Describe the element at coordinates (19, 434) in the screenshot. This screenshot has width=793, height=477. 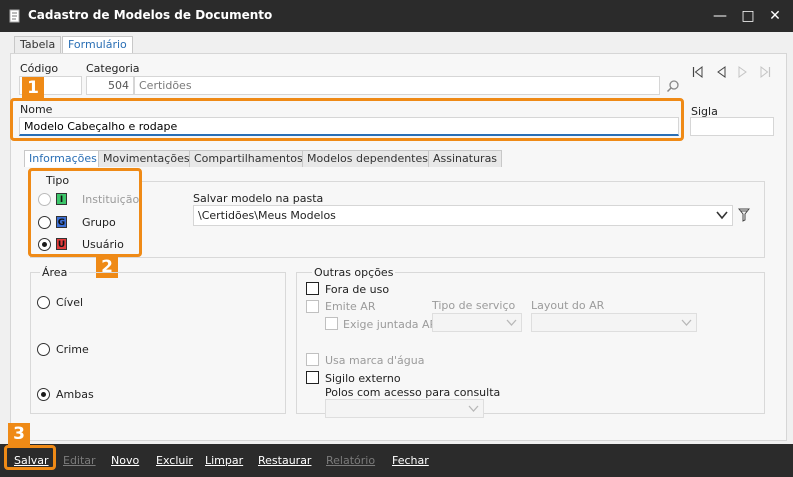
I see `callout-badge-3: 3` at that location.